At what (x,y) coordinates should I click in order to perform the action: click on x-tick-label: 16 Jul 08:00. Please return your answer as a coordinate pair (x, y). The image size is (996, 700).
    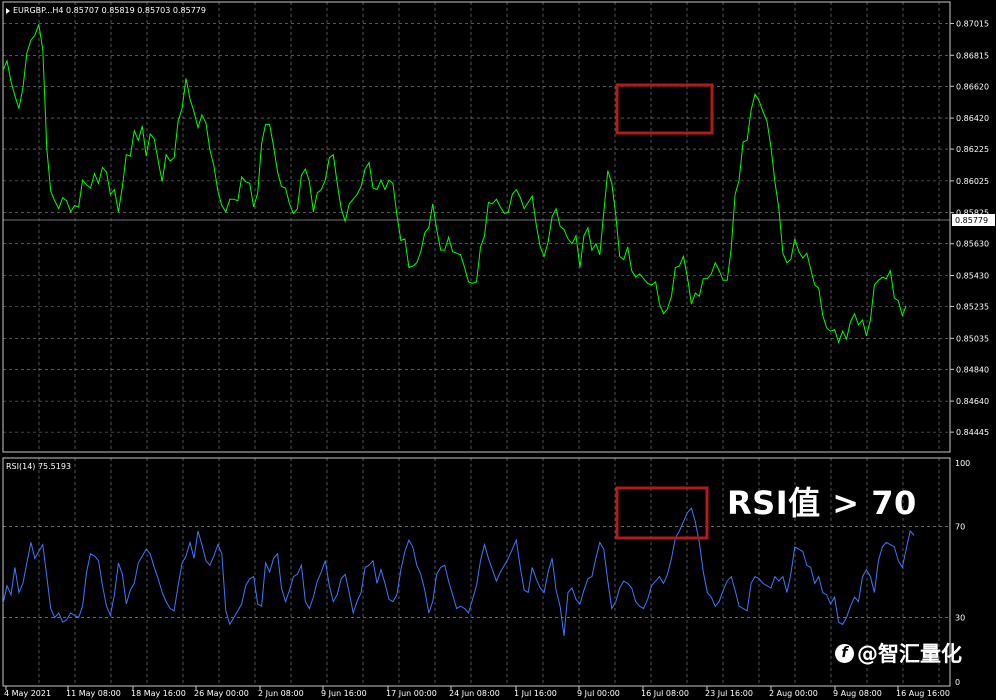
    Looking at the image, I should click on (665, 693).